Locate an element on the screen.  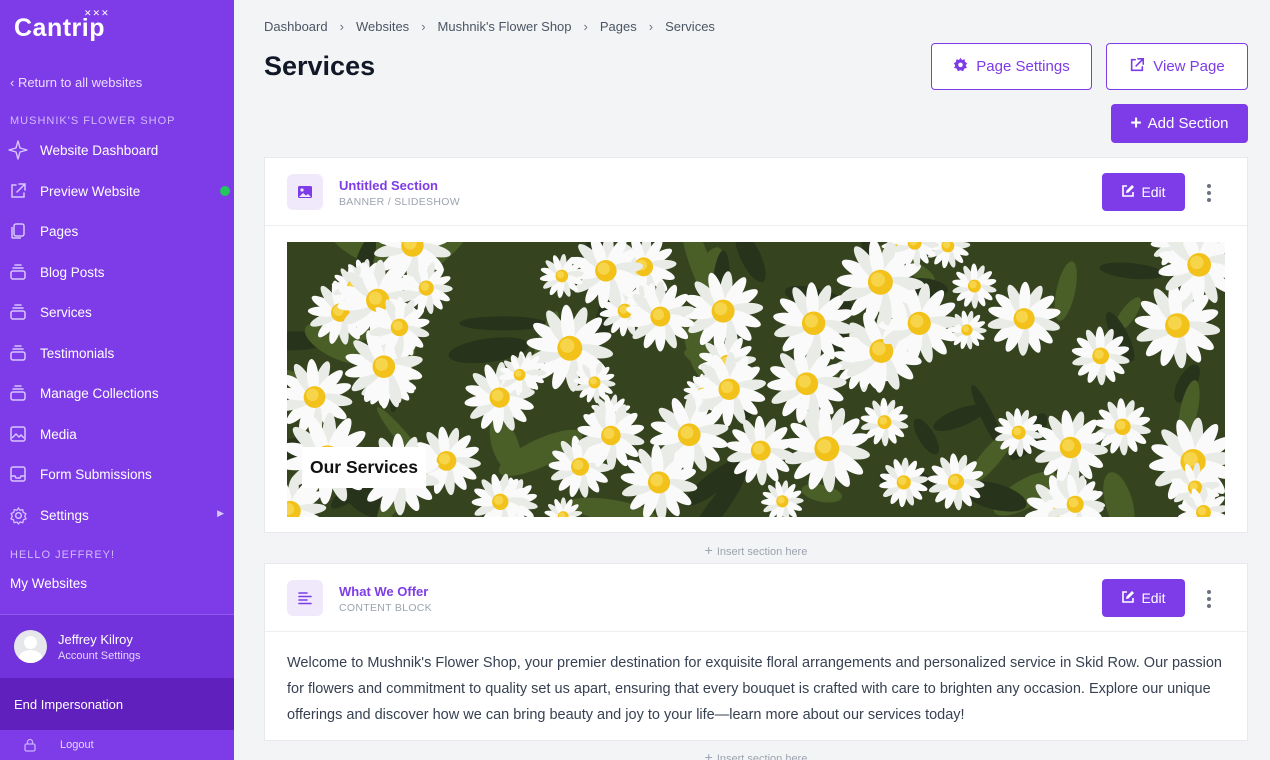
text-align-icon is located at coordinates (305, 598).